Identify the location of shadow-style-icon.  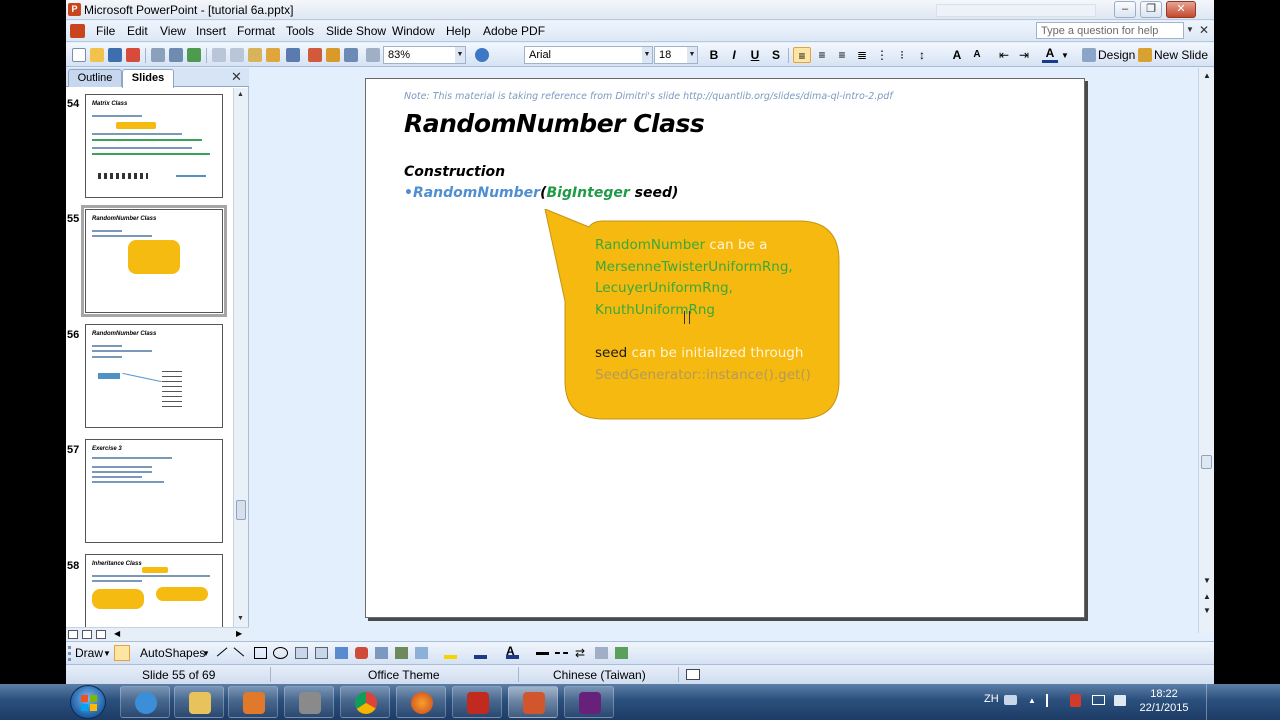
(601, 653).